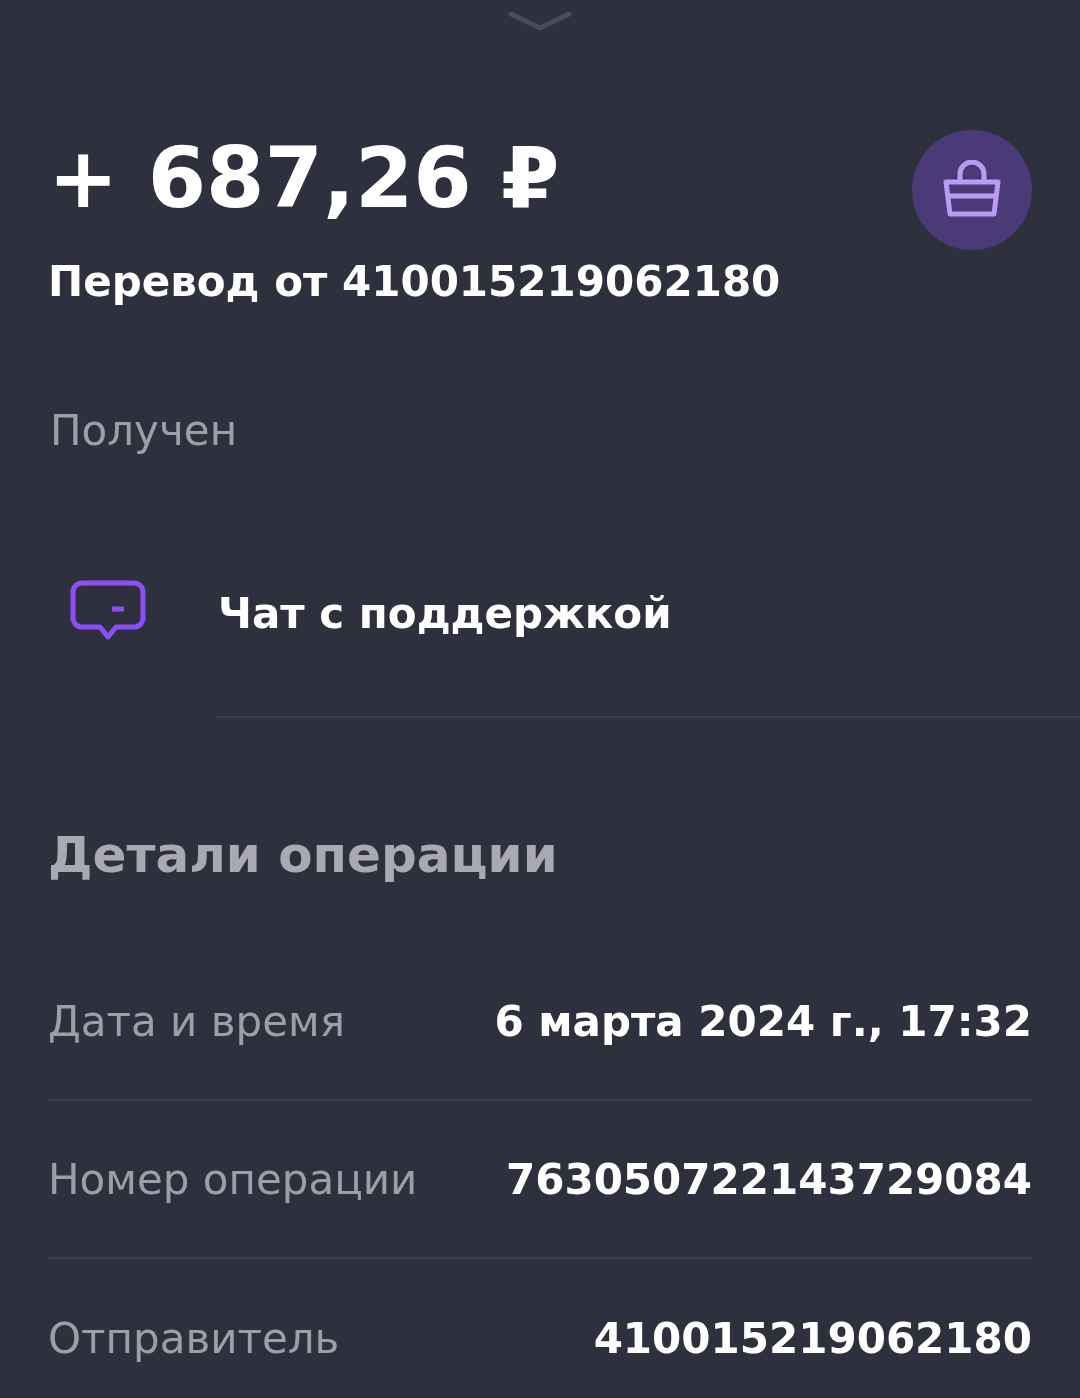 Image resolution: width=1080 pixels, height=1398 pixels. Describe the element at coordinates (812, 1338) in the screenshot. I see `detail-value: 410015219062180` at that location.